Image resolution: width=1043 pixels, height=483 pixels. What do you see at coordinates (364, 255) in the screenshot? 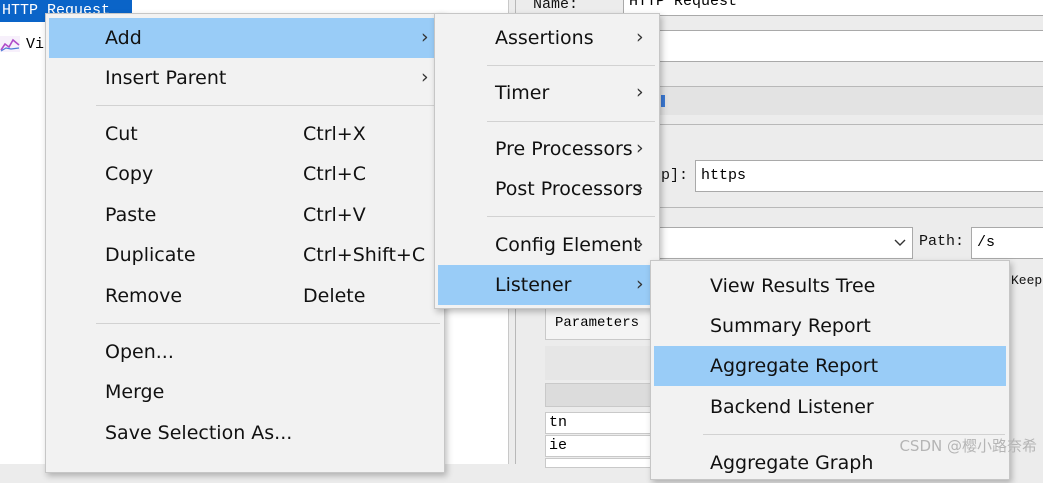
I see `menu-item-shortcut: Ctrl+Shift+C` at bounding box center [364, 255].